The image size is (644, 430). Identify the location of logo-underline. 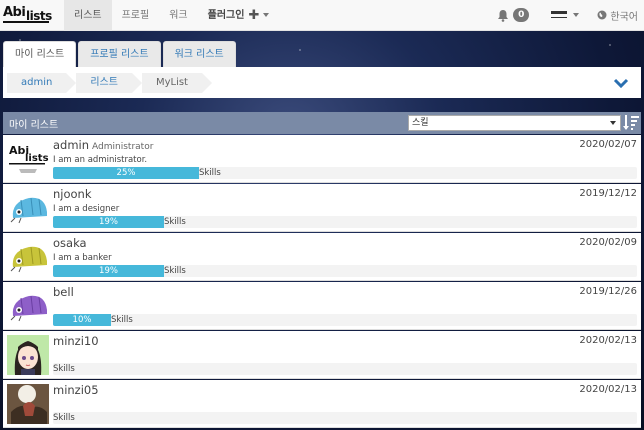
(26, 21).